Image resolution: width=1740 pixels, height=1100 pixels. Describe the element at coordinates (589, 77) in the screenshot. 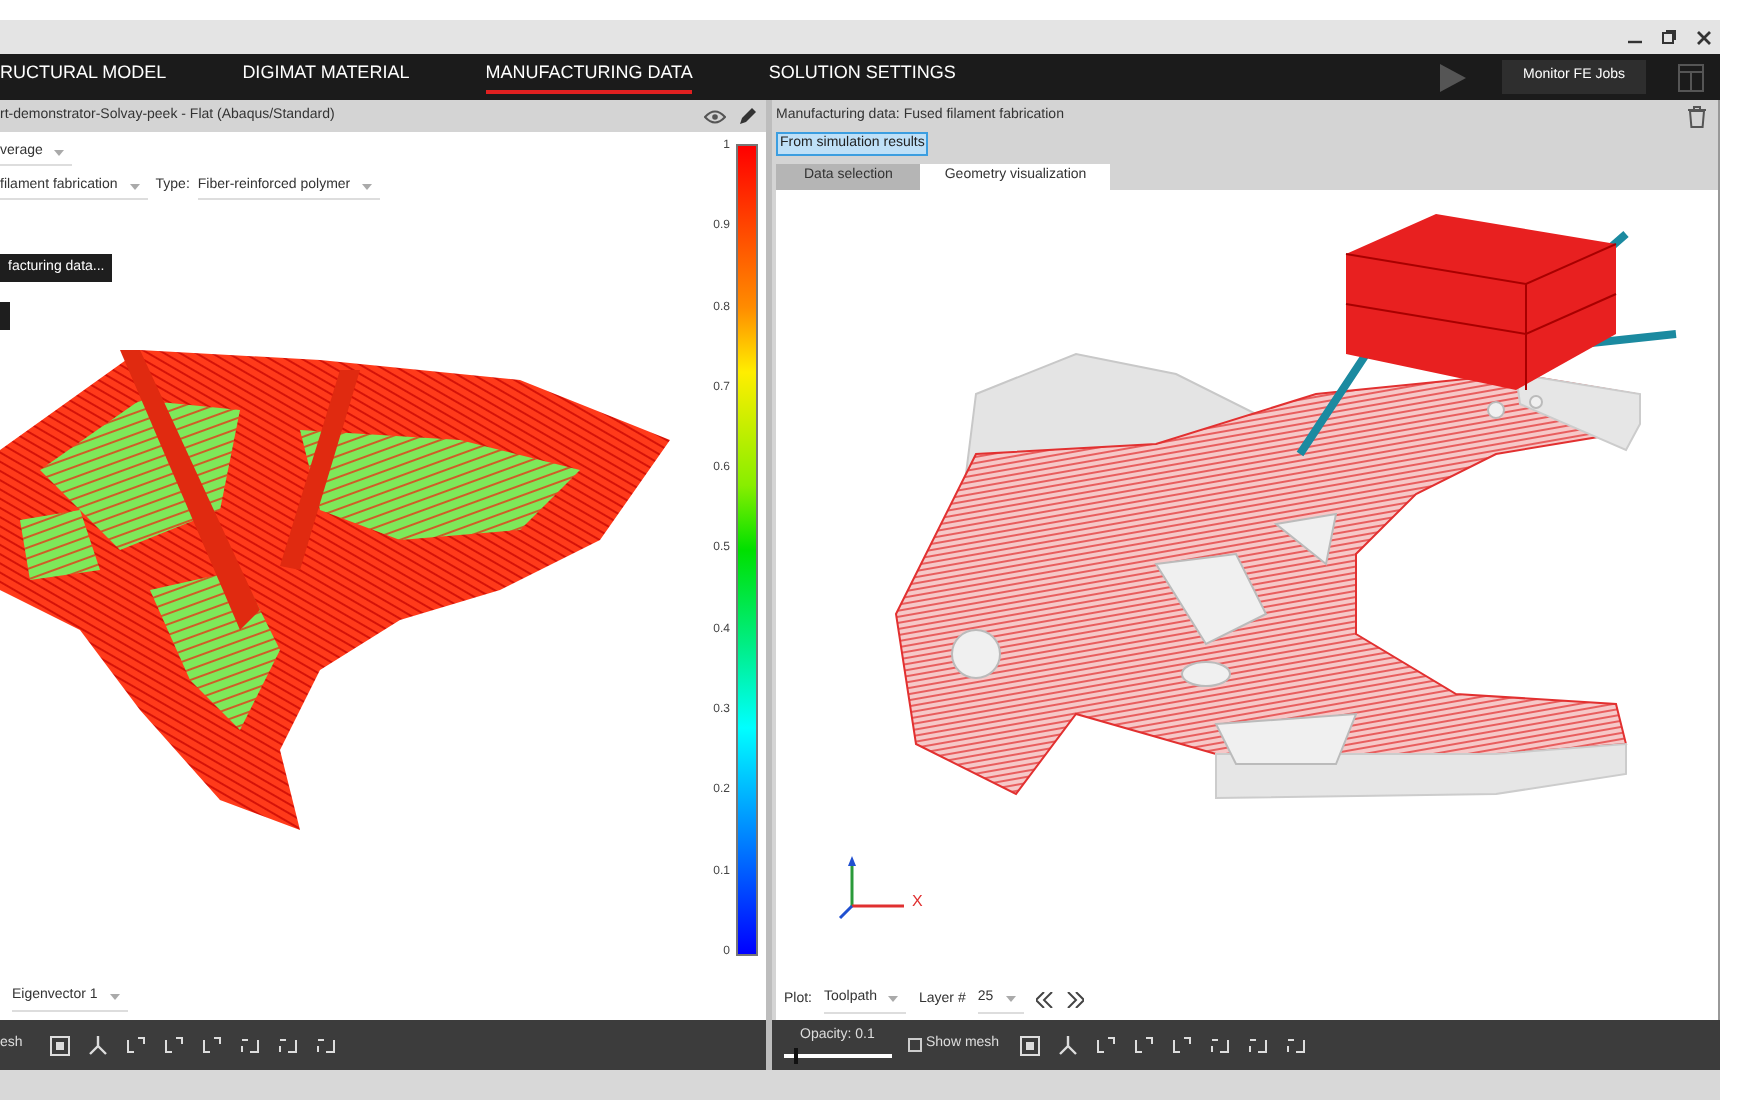

I see `nav-tab: MANUFACTURING DATA` at that location.